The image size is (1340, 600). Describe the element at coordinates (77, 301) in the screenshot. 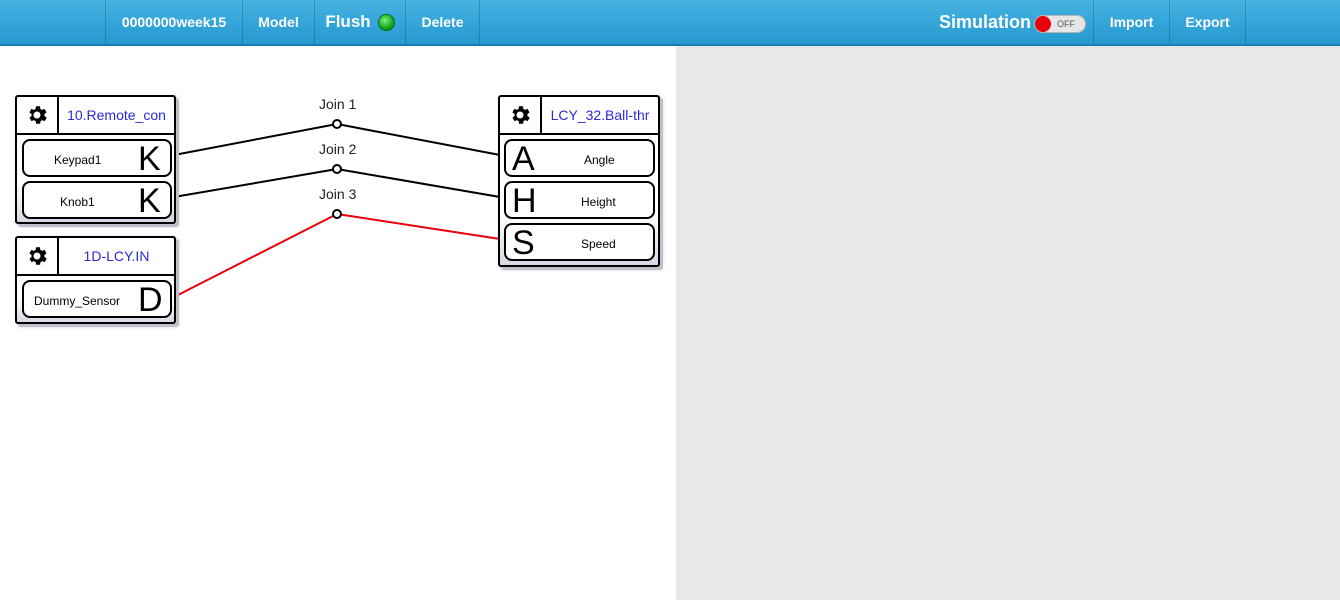

I see `port-label: Dummy_Sensor` at that location.